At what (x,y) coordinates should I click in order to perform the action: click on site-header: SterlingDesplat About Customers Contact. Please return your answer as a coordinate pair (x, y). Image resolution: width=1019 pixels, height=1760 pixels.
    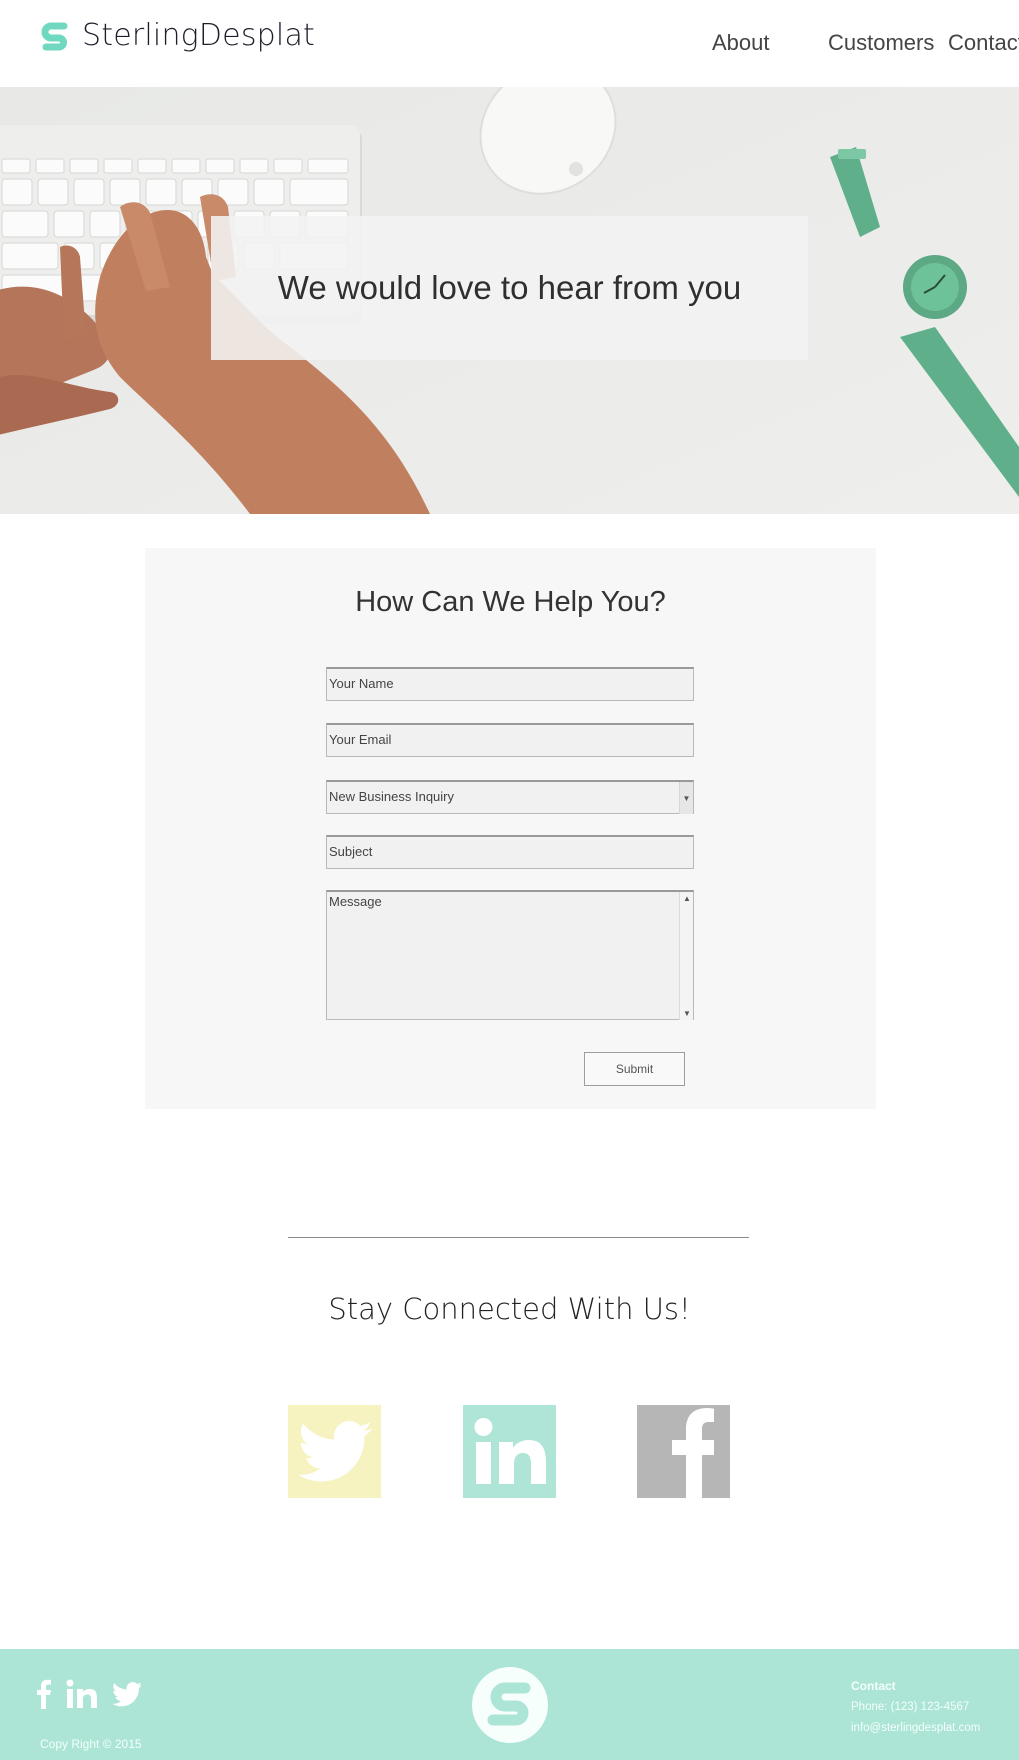
    Looking at the image, I should click on (509, 43).